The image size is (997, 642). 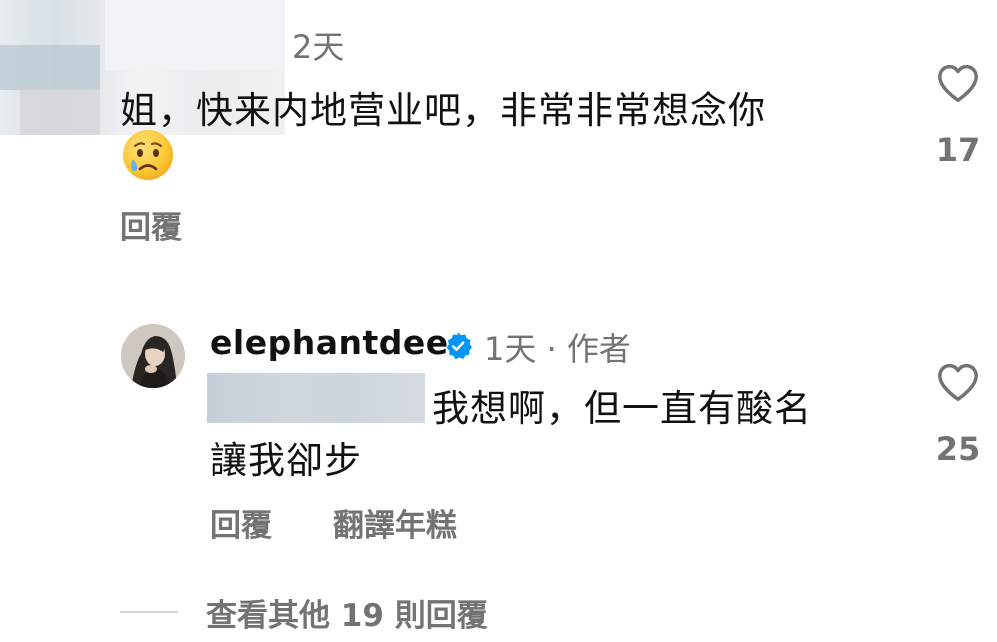 What do you see at coordinates (443, 110) in the screenshot?
I see `comment-text: 姐，快来内地营业吧，非常非常想念你` at bounding box center [443, 110].